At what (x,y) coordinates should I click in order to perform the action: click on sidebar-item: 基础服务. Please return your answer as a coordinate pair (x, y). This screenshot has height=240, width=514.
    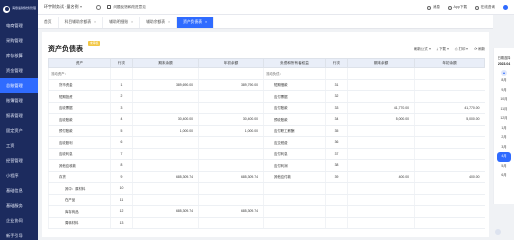
    Looking at the image, I should click on (19, 205).